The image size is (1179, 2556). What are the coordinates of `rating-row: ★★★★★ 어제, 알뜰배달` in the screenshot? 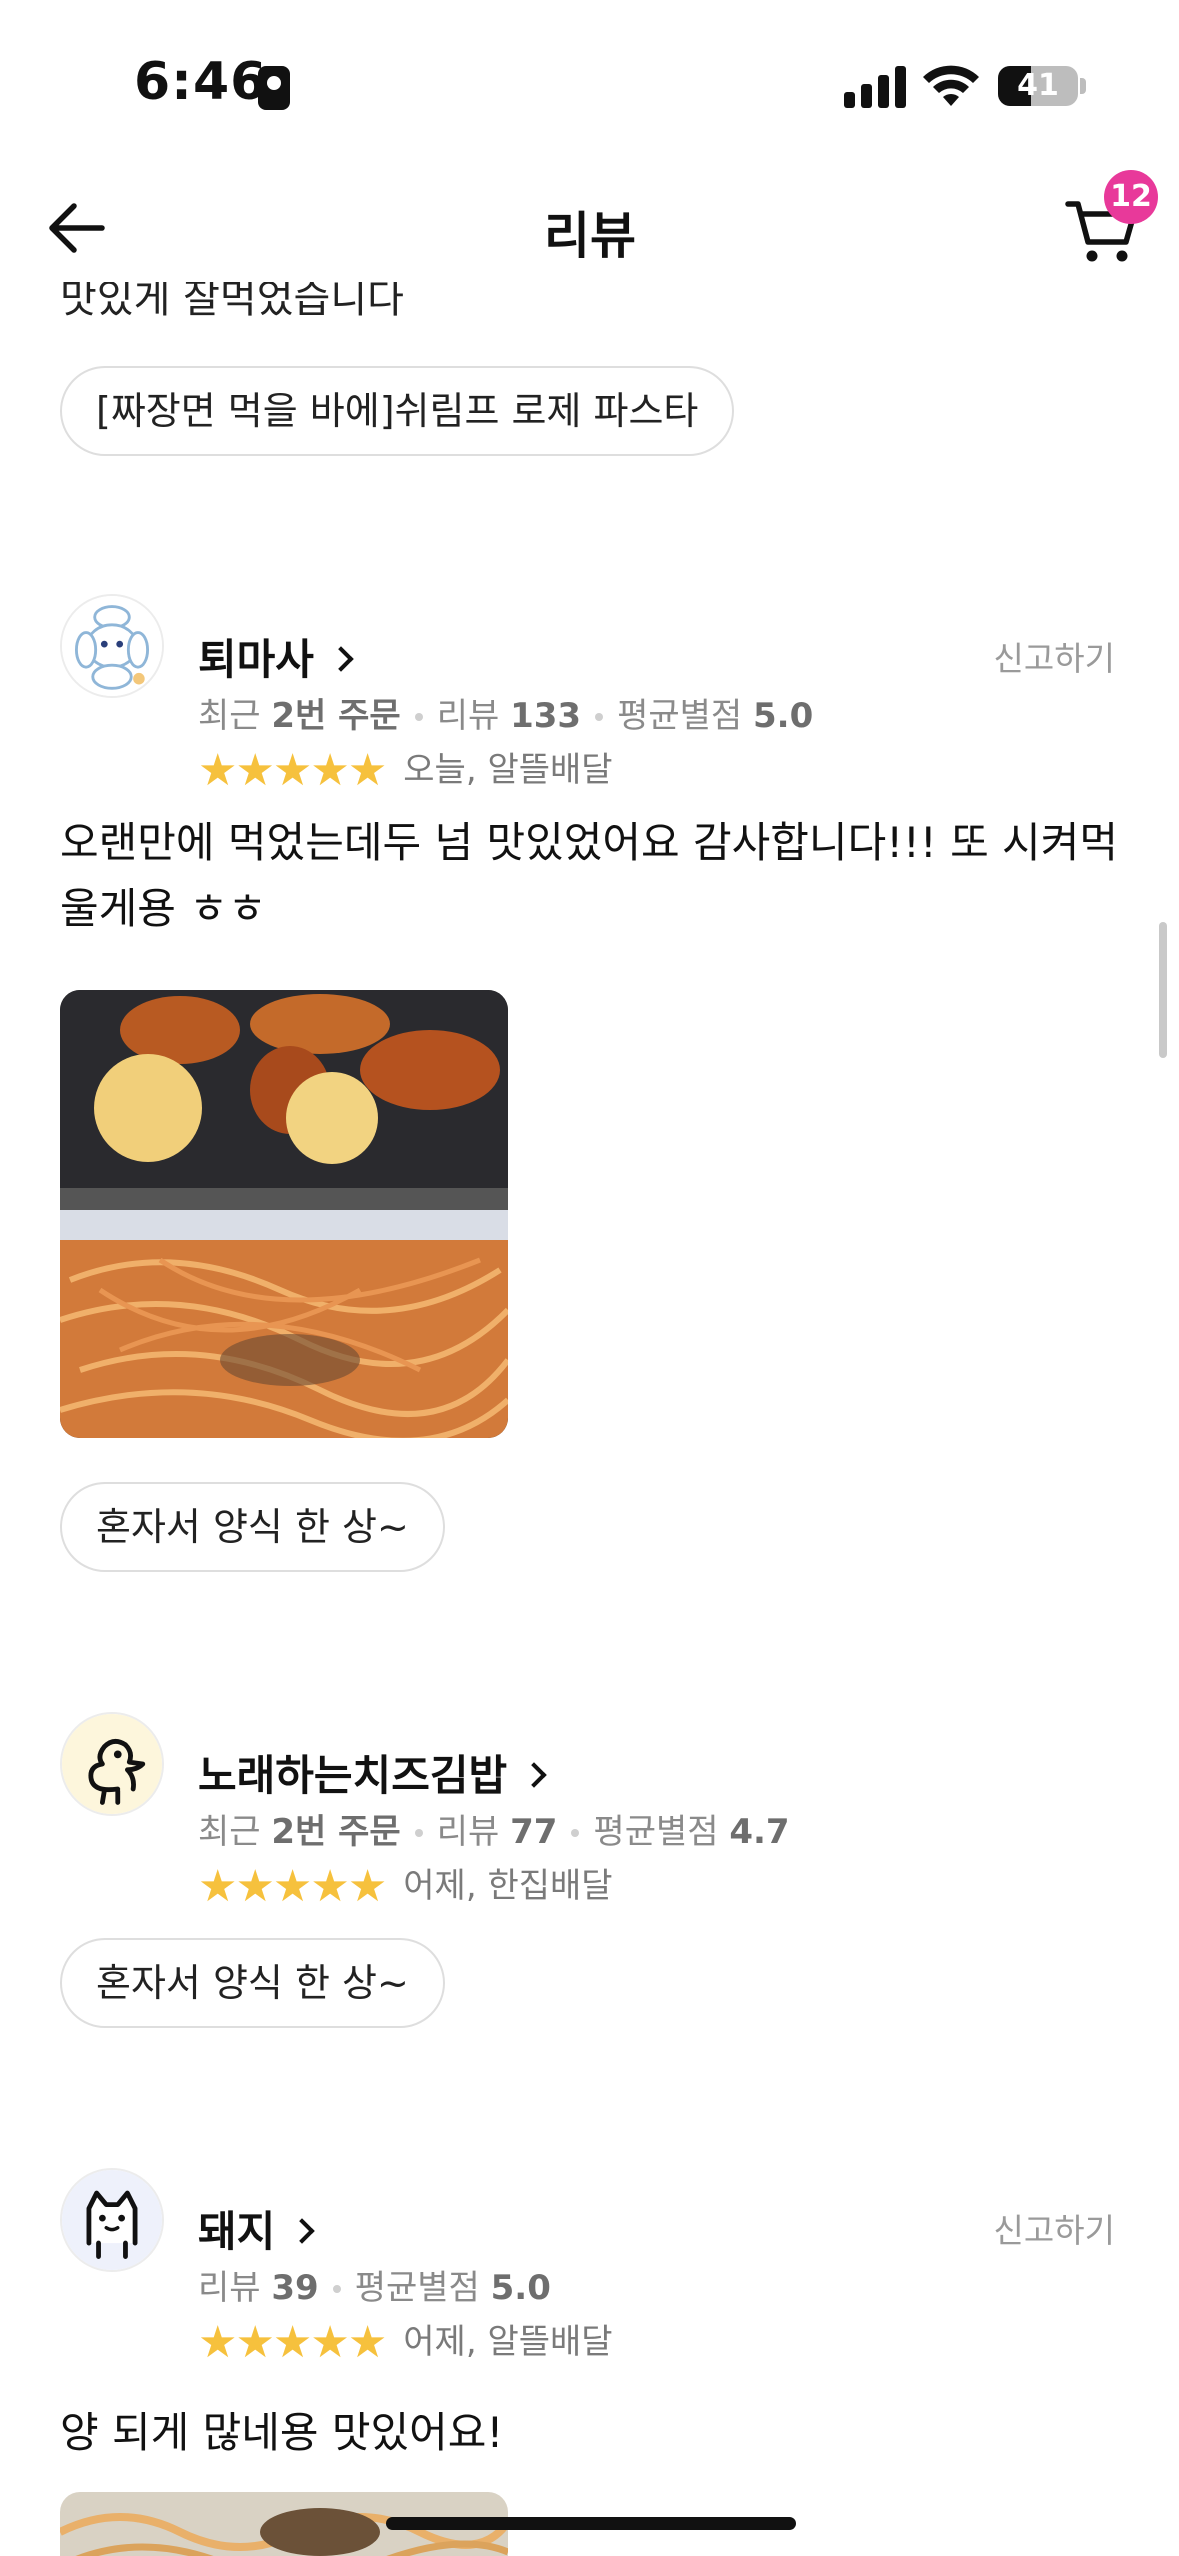 It's located at (405, 2341).